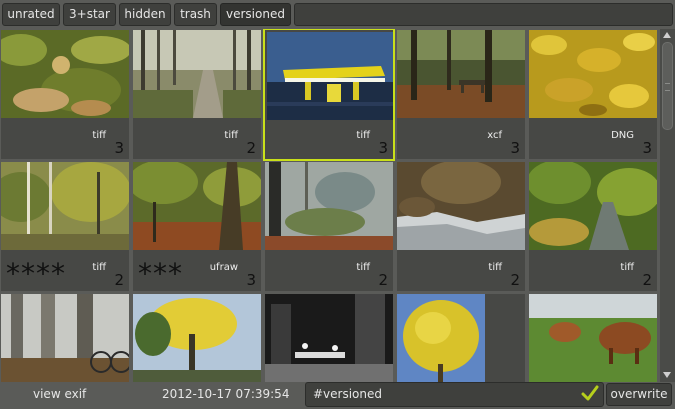 Image resolution: width=675 pixels, height=409 pixels. I want to click on file-format-label: DNG, so click(622, 135).